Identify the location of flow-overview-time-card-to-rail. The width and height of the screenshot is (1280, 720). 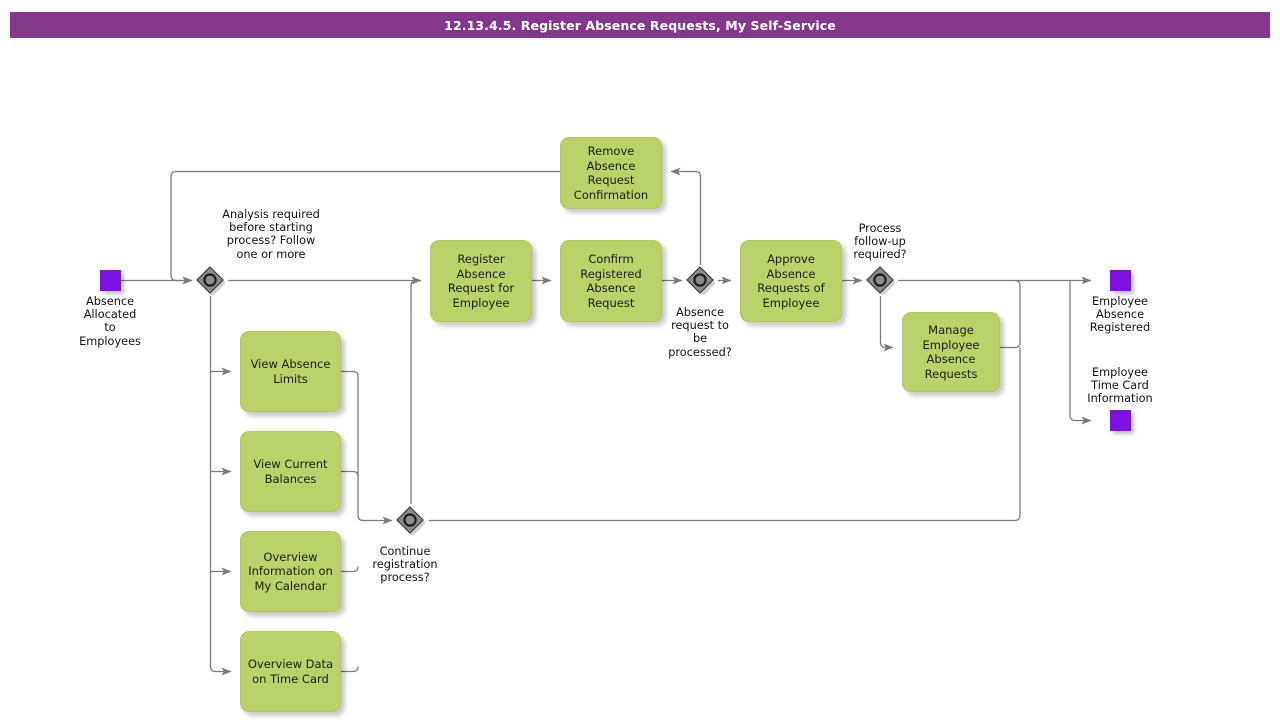
(350, 669).